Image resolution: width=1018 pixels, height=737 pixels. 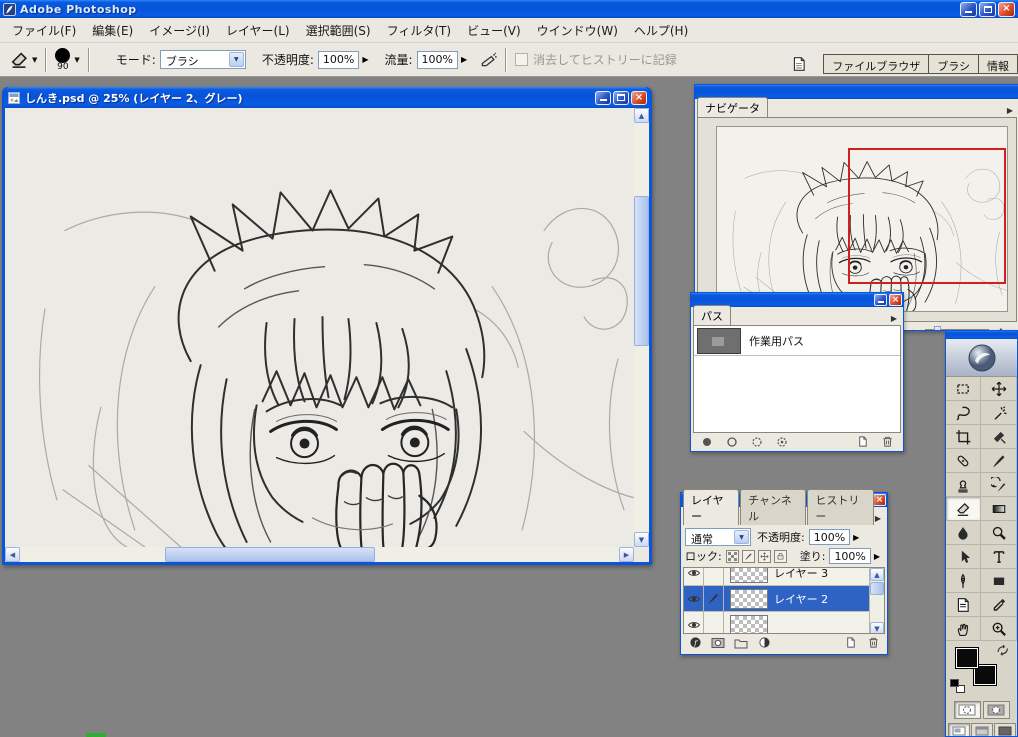 What do you see at coordinates (799, 64) in the screenshot?
I see `file-browser-toggle` at bounding box center [799, 64].